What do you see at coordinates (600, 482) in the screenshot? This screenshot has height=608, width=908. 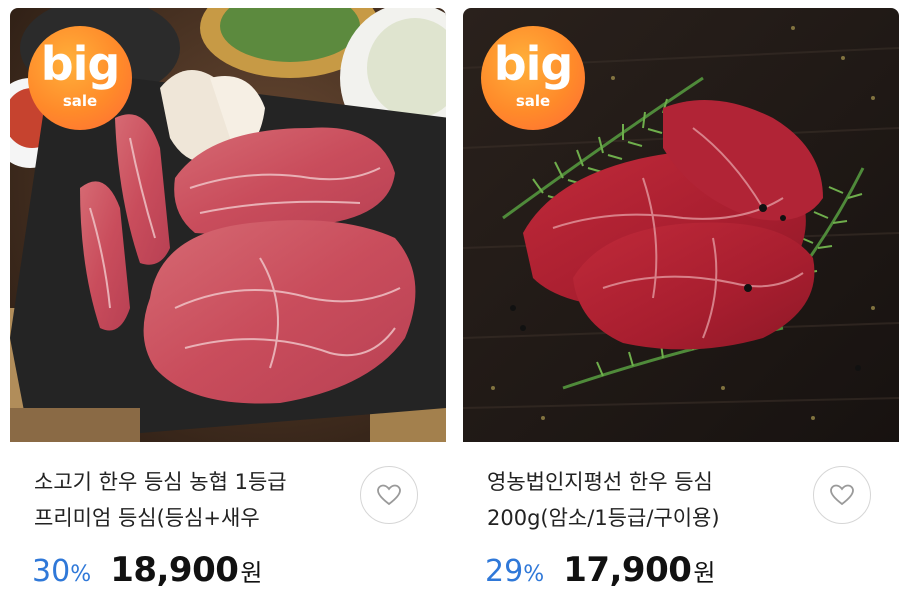 I see `product-title-line: 영농법인지평선 한우 등심` at bounding box center [600, 482].